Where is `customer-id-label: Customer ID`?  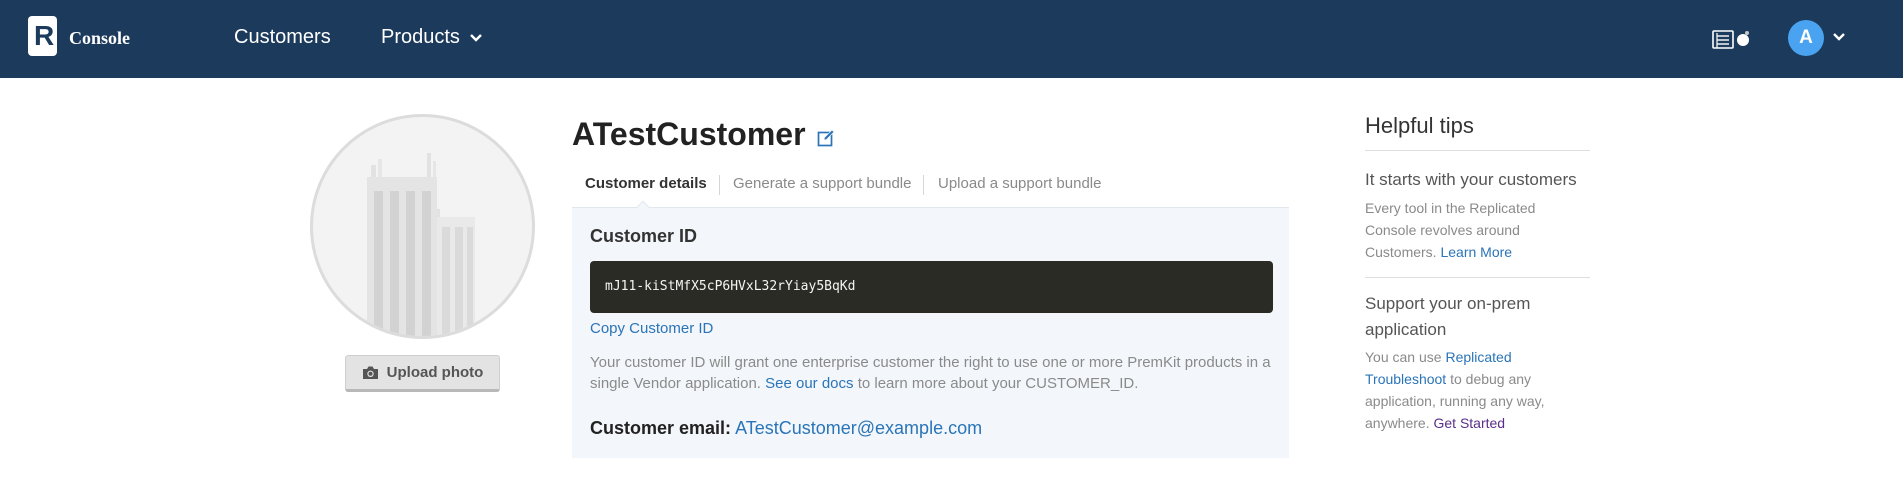 customer-id-label: Customer ID is located at coordinates (644, 236).